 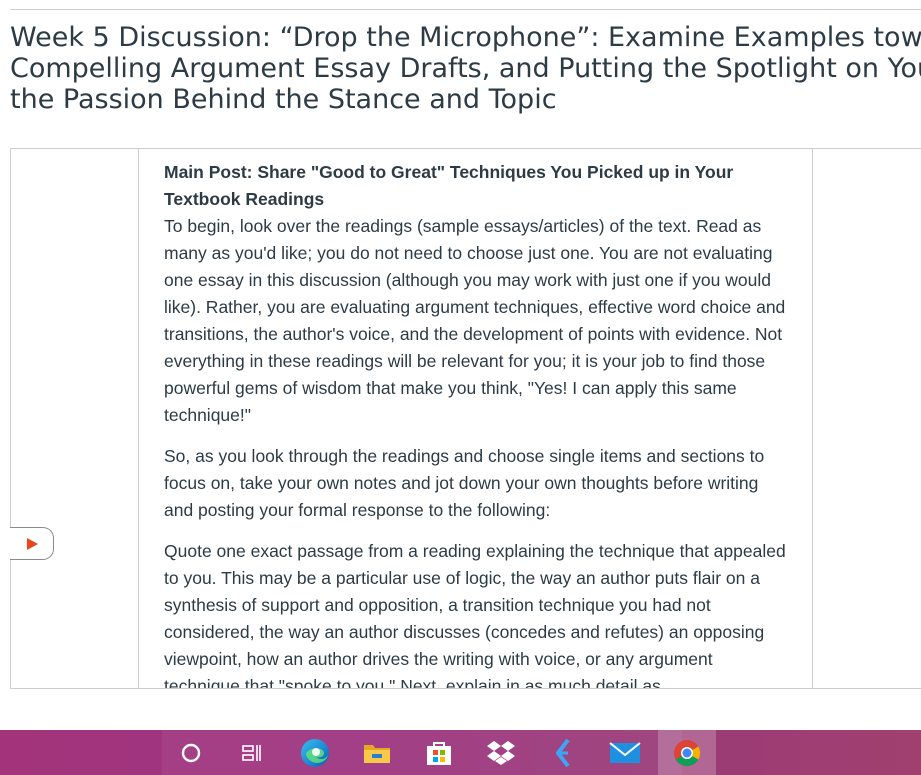 What do you see at coordinates (687, 752) in the screenshot?
I see `chrome-icon` at bounding box center [687, 752].